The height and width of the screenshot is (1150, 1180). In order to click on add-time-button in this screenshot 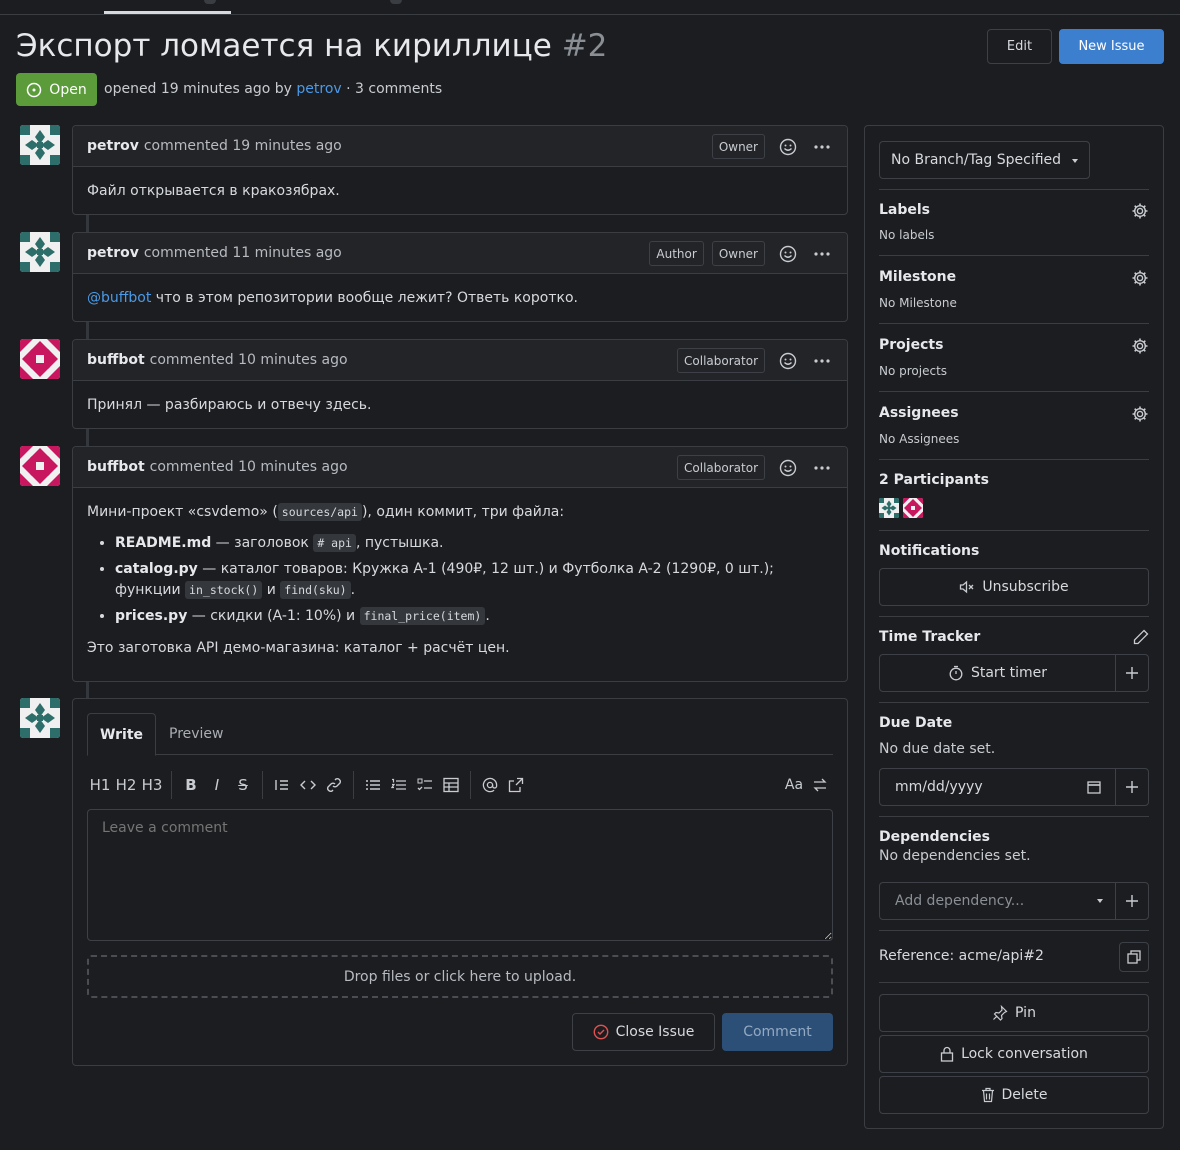, I will do `click(1132, 673)`.